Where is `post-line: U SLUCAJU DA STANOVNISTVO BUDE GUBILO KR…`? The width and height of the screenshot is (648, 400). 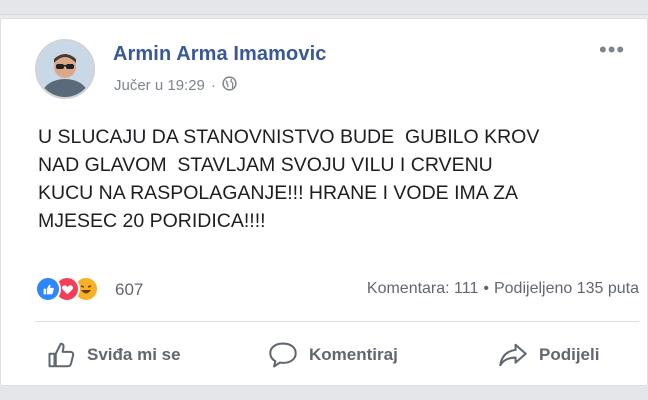
post-line: U SLUCAJU DA STANOVNISTVO BUDE GUBILO KR… is located at coordinates (289, 137).